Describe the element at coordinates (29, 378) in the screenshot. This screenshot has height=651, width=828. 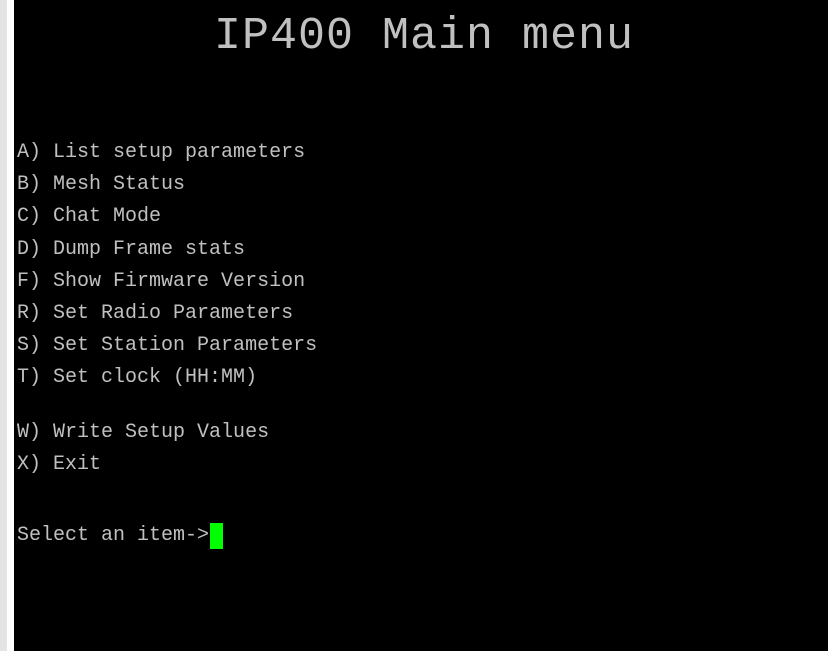
I see `menu-key: T)` at that location.